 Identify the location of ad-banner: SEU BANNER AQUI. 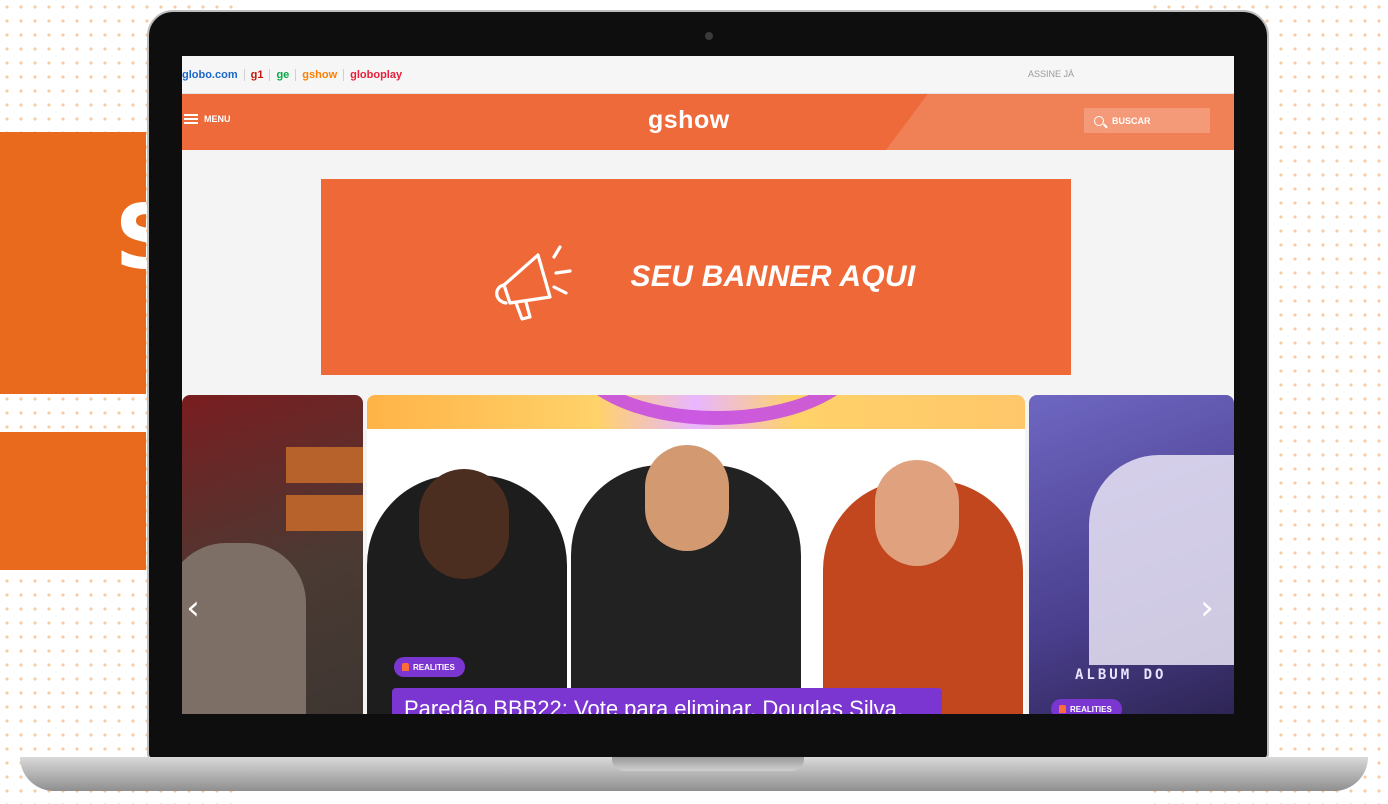
(696, 277).